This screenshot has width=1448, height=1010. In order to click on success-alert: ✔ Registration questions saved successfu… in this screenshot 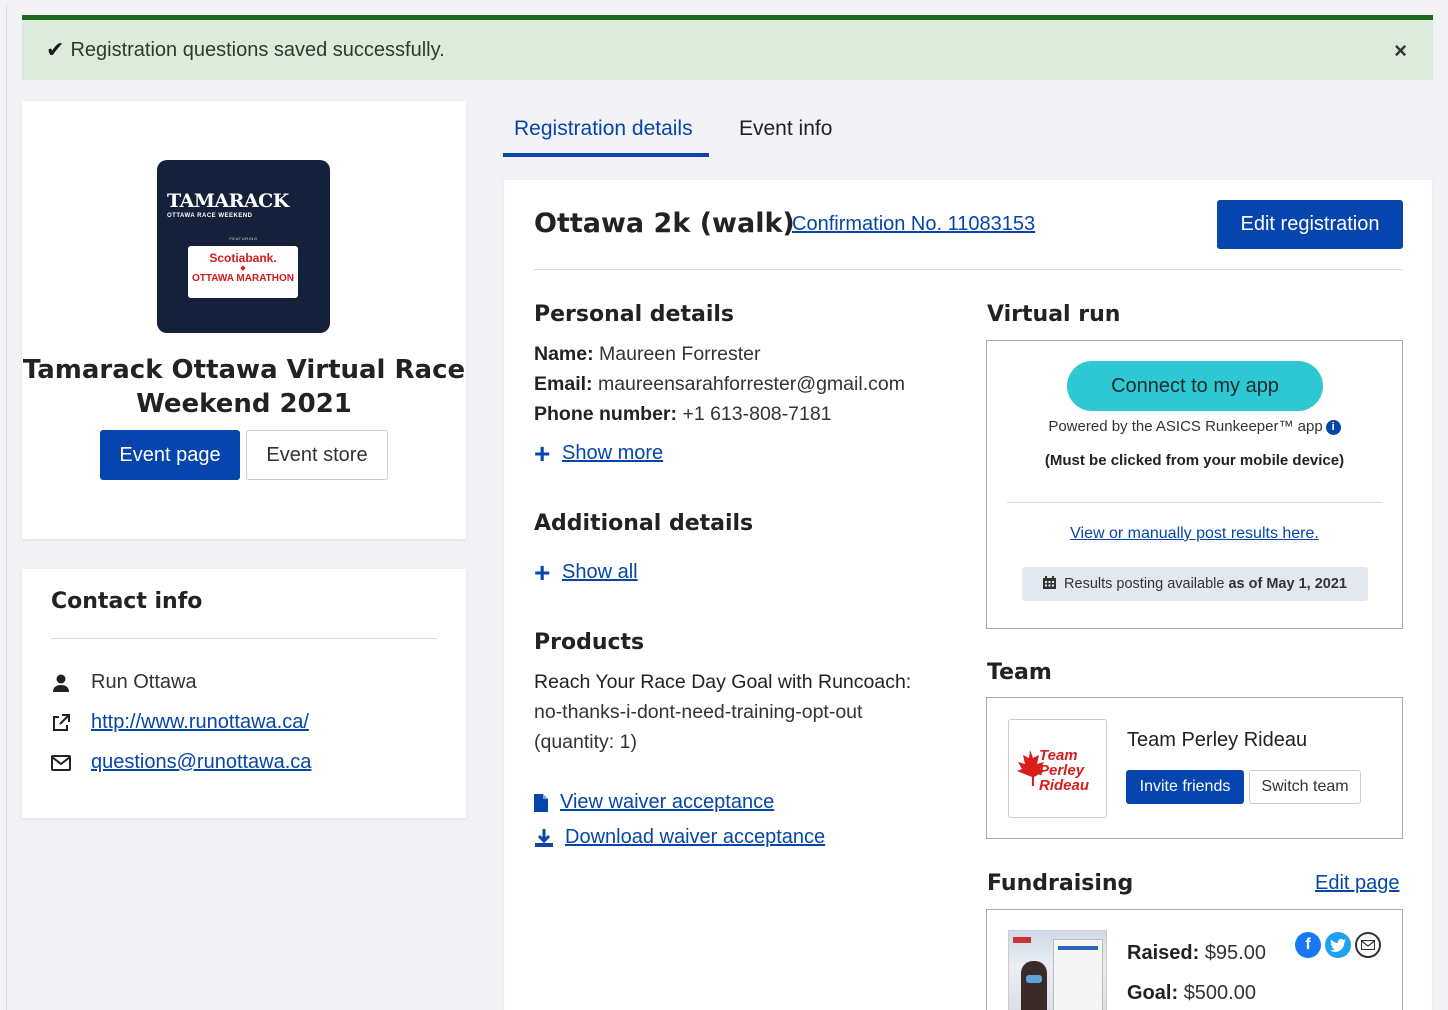, I will do `click(727, 47)`.